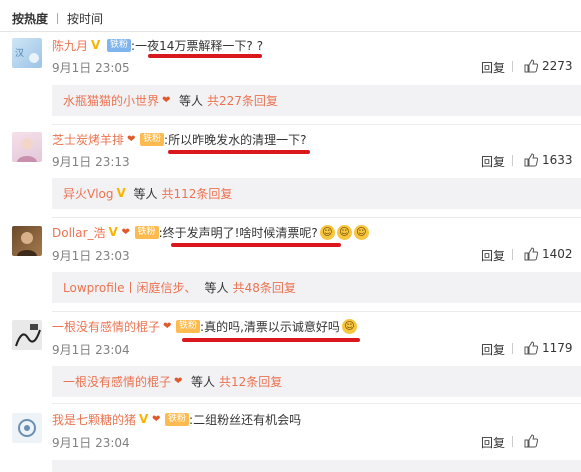 The width and height of the screenshot is (581, 472). I want to click on sub-reply-user: 水瓶猫猫的小世界, so click(111, 100).